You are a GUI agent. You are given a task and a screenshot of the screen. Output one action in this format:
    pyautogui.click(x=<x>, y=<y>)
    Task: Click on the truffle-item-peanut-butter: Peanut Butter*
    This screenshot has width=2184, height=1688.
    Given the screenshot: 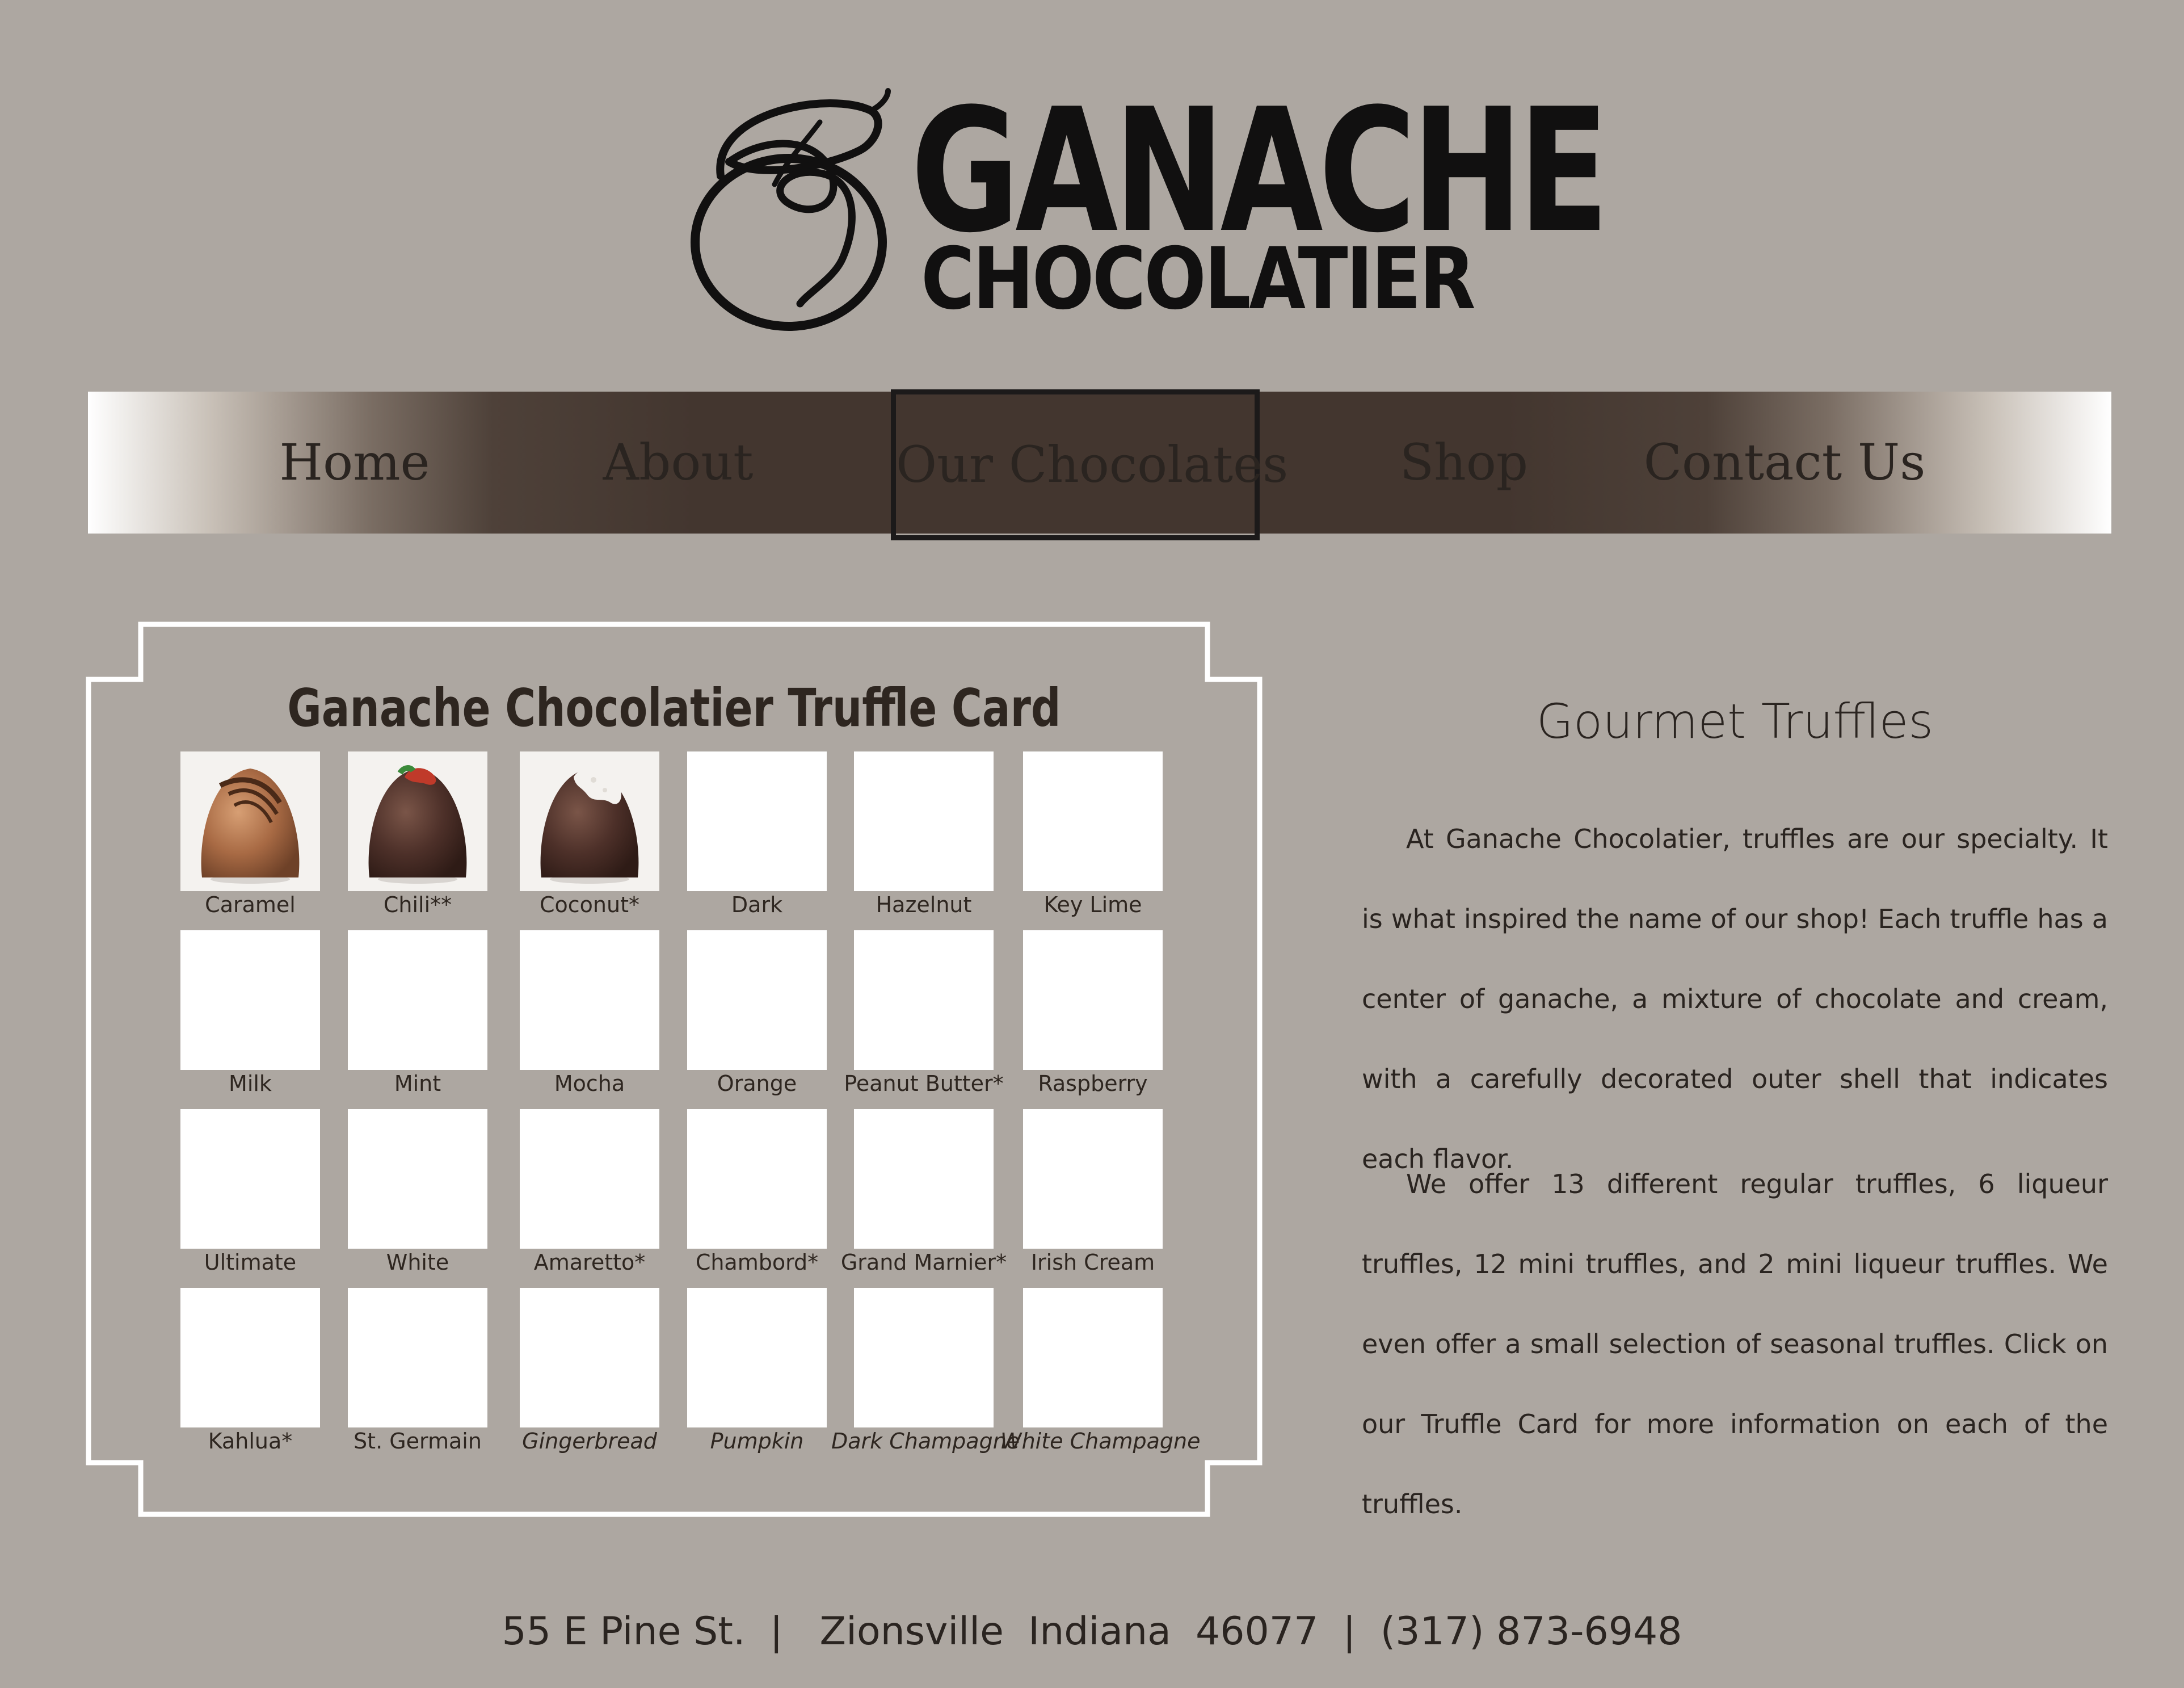 What is the action you would take?
    pyautogui.click(x=934, y=1015)
    